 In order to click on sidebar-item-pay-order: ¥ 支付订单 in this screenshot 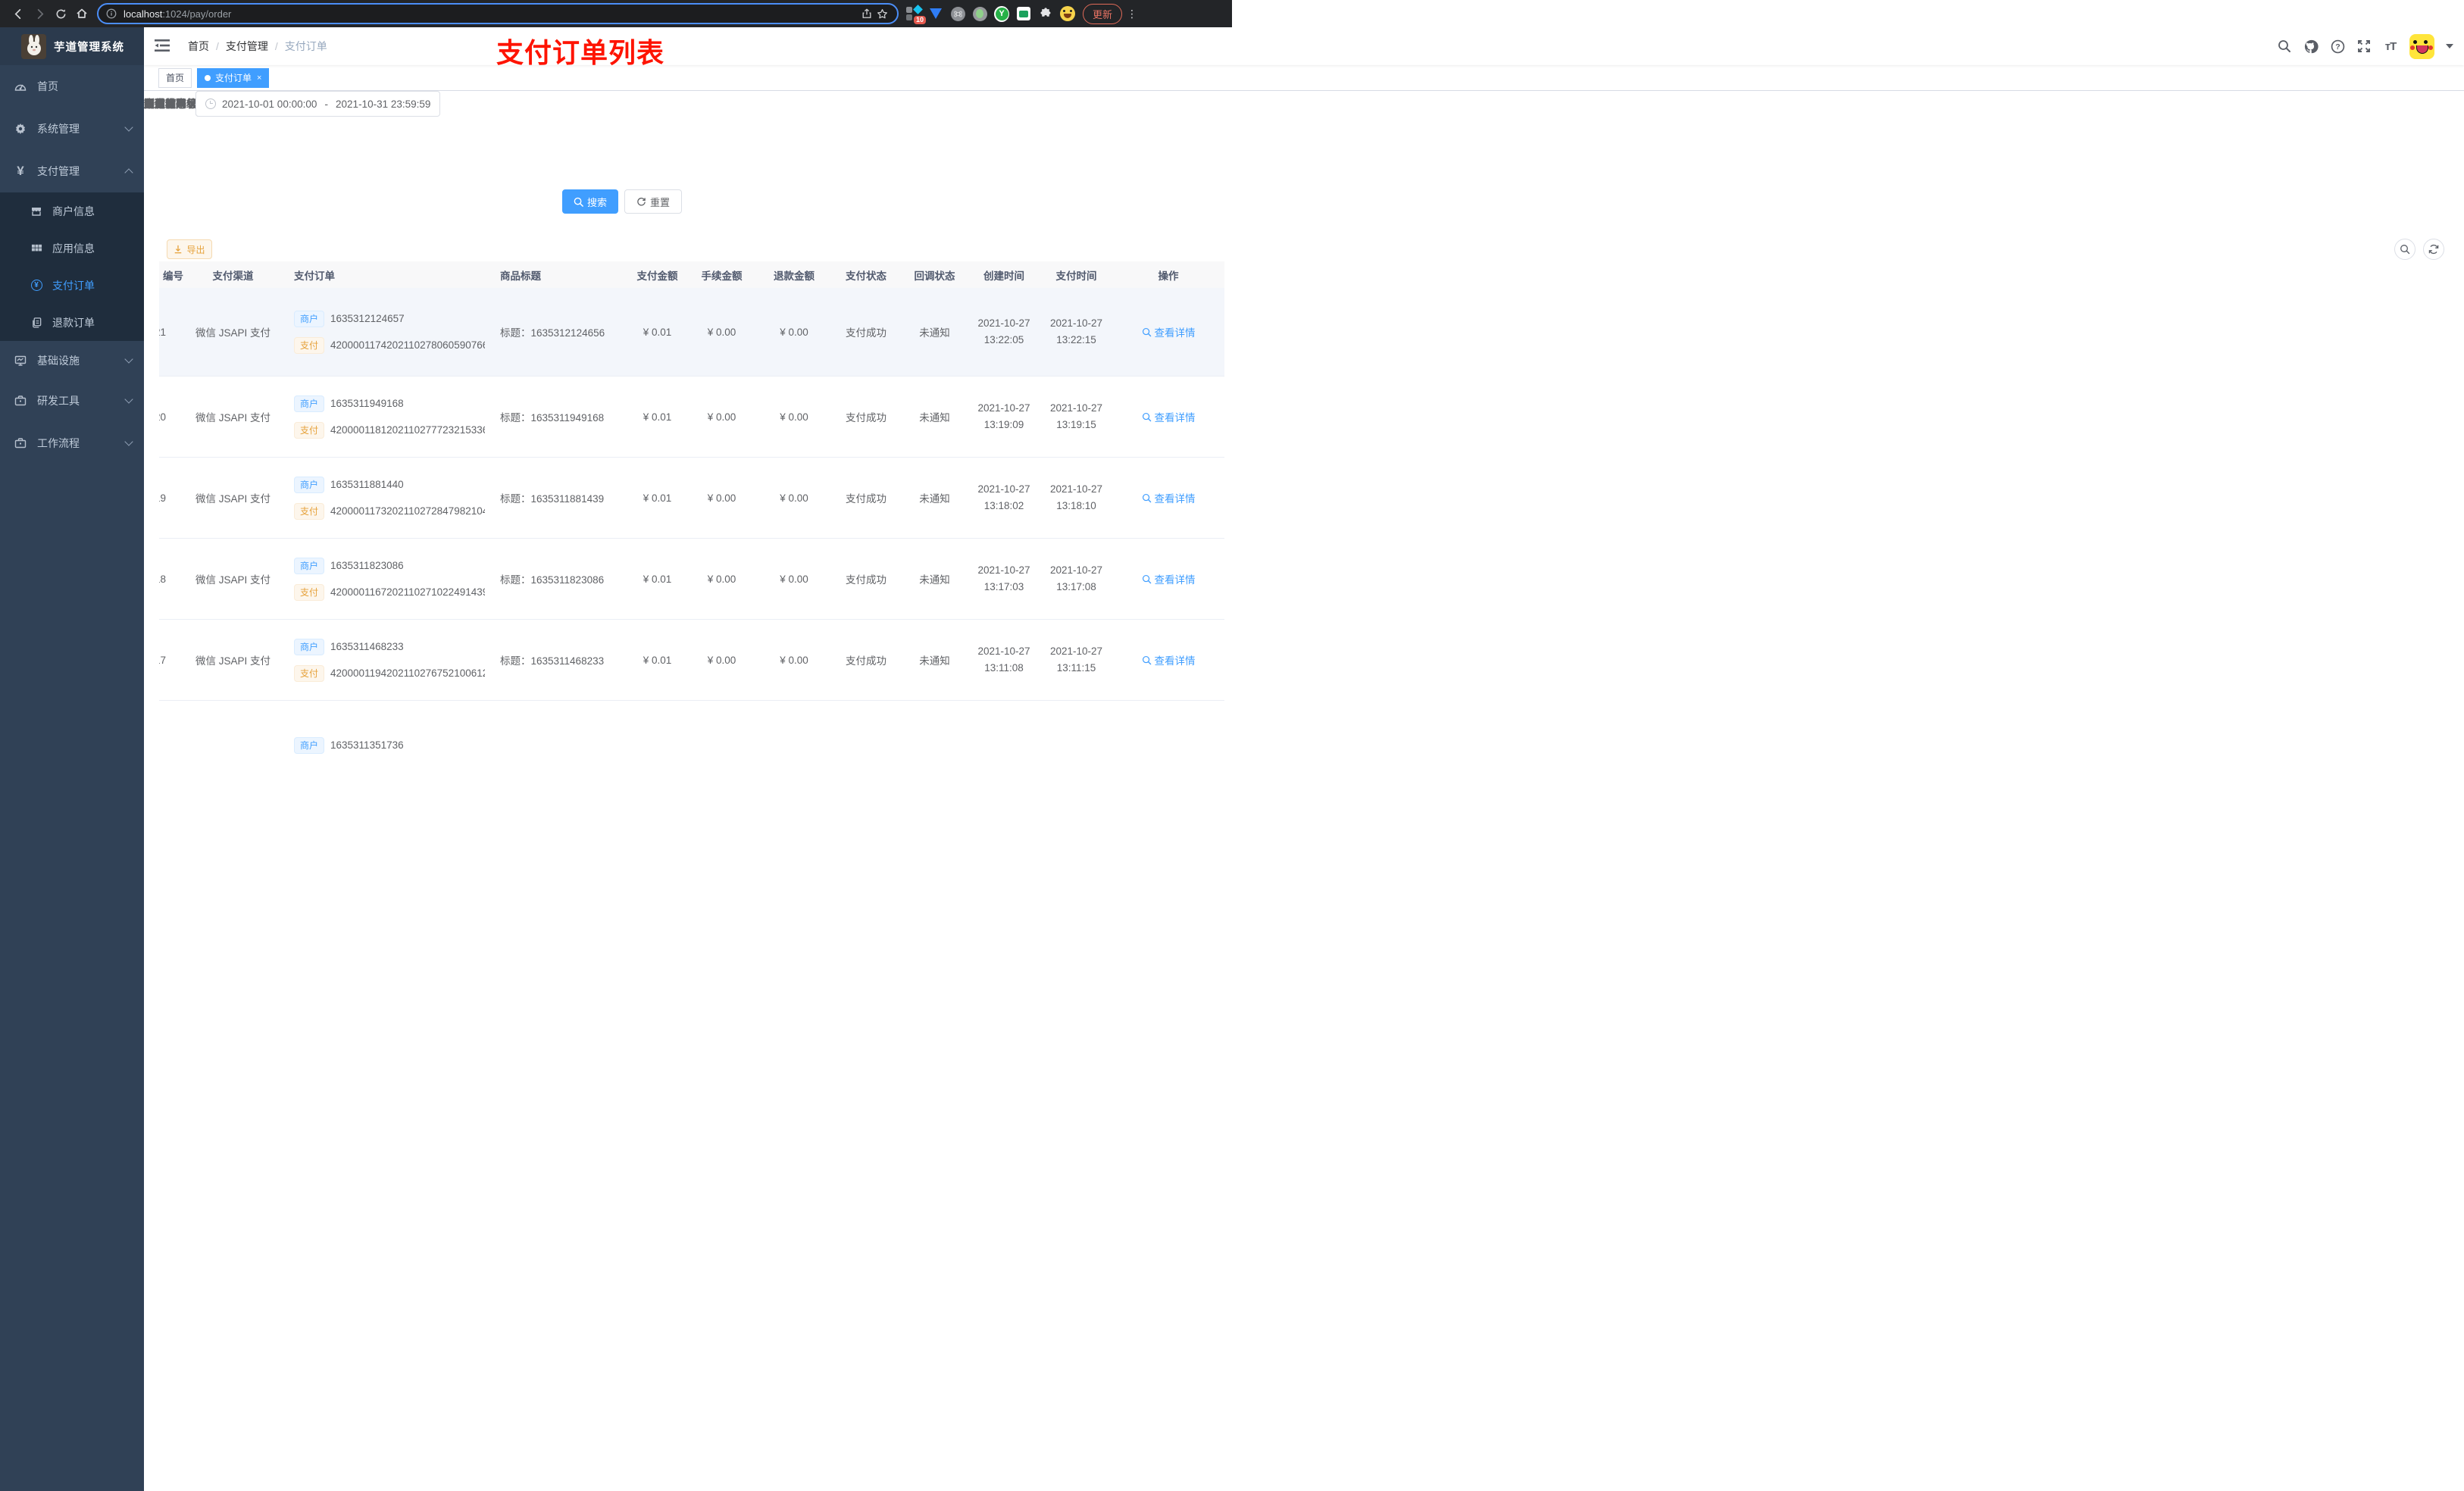, I will do `click(72, 285)`.